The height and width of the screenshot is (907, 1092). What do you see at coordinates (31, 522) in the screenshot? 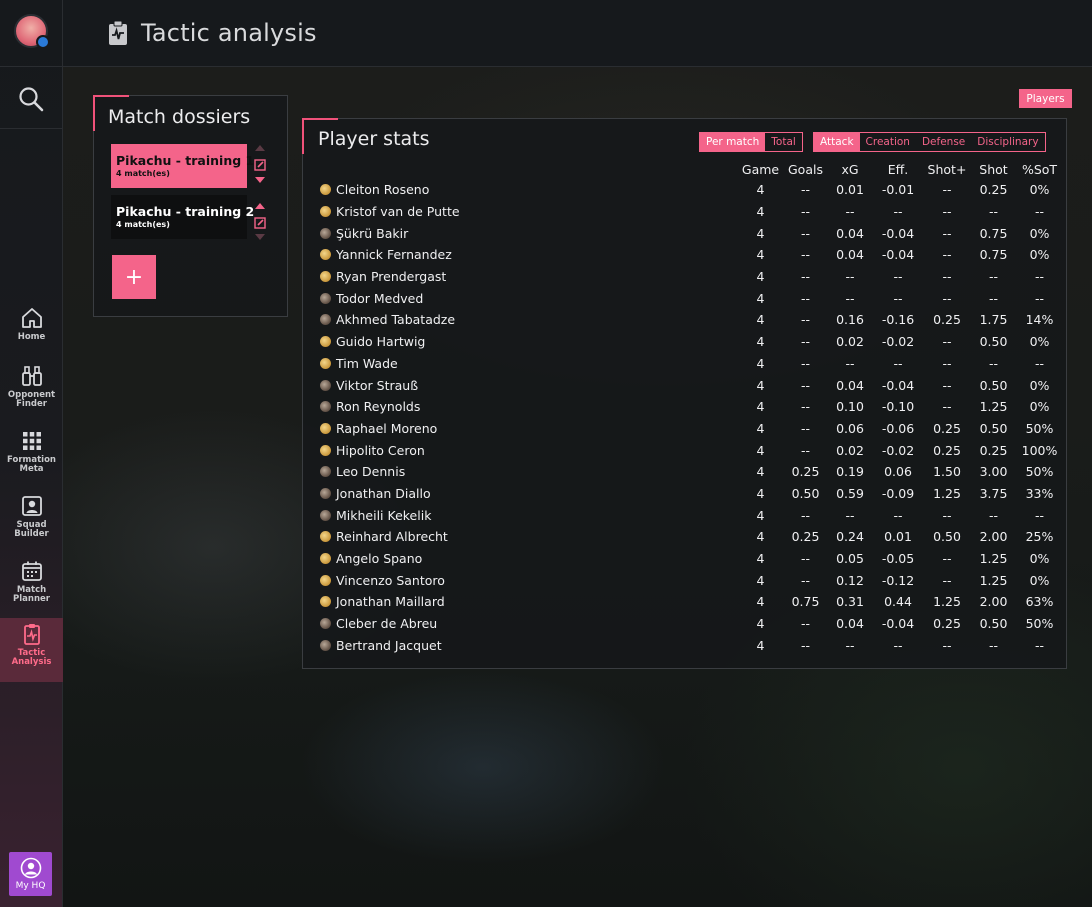
I see `sidebar-item-squad-builder: Squad Builder` at bounding box center [31, 522].